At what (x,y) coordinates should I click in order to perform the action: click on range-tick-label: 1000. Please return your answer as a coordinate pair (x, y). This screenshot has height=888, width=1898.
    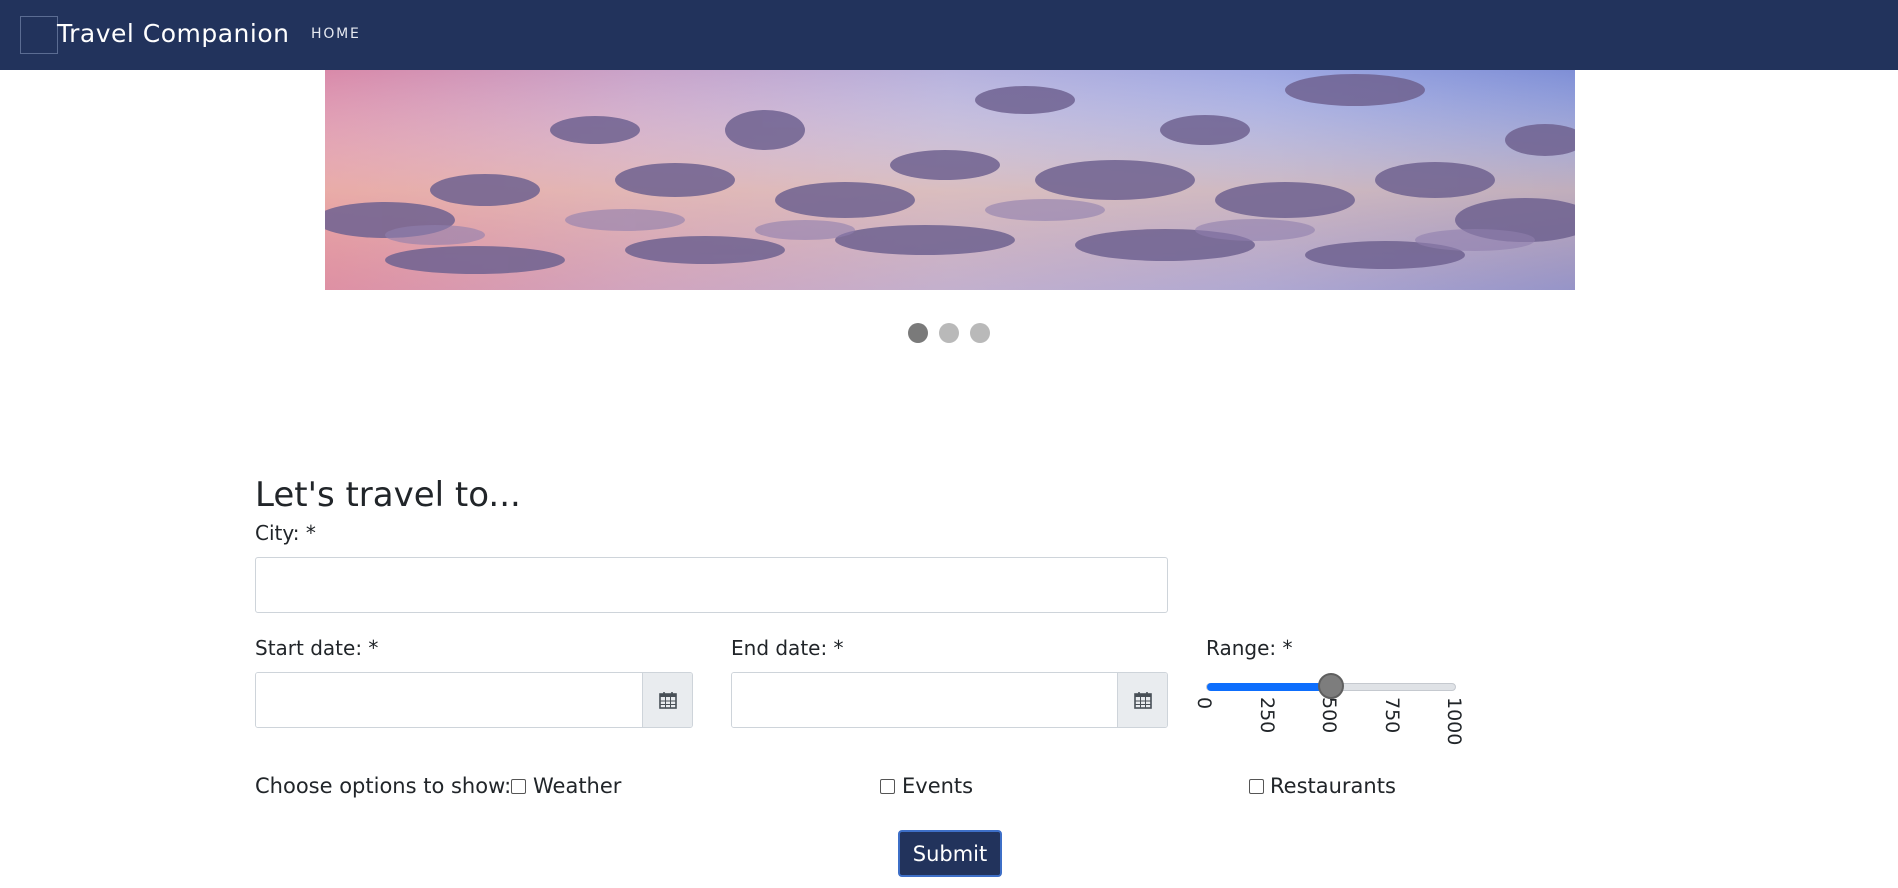
    Looking at the image, I should click on (1454, 721).